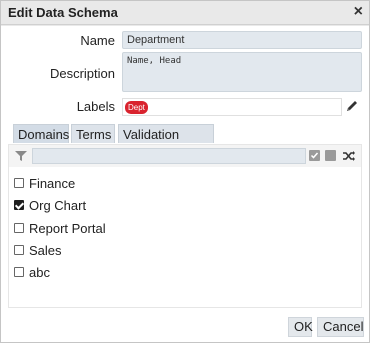  What do you see at coordinates (340, 327) in the screenshot?
I see `cancel-button: Cancel` at bounding box center [340, 327].